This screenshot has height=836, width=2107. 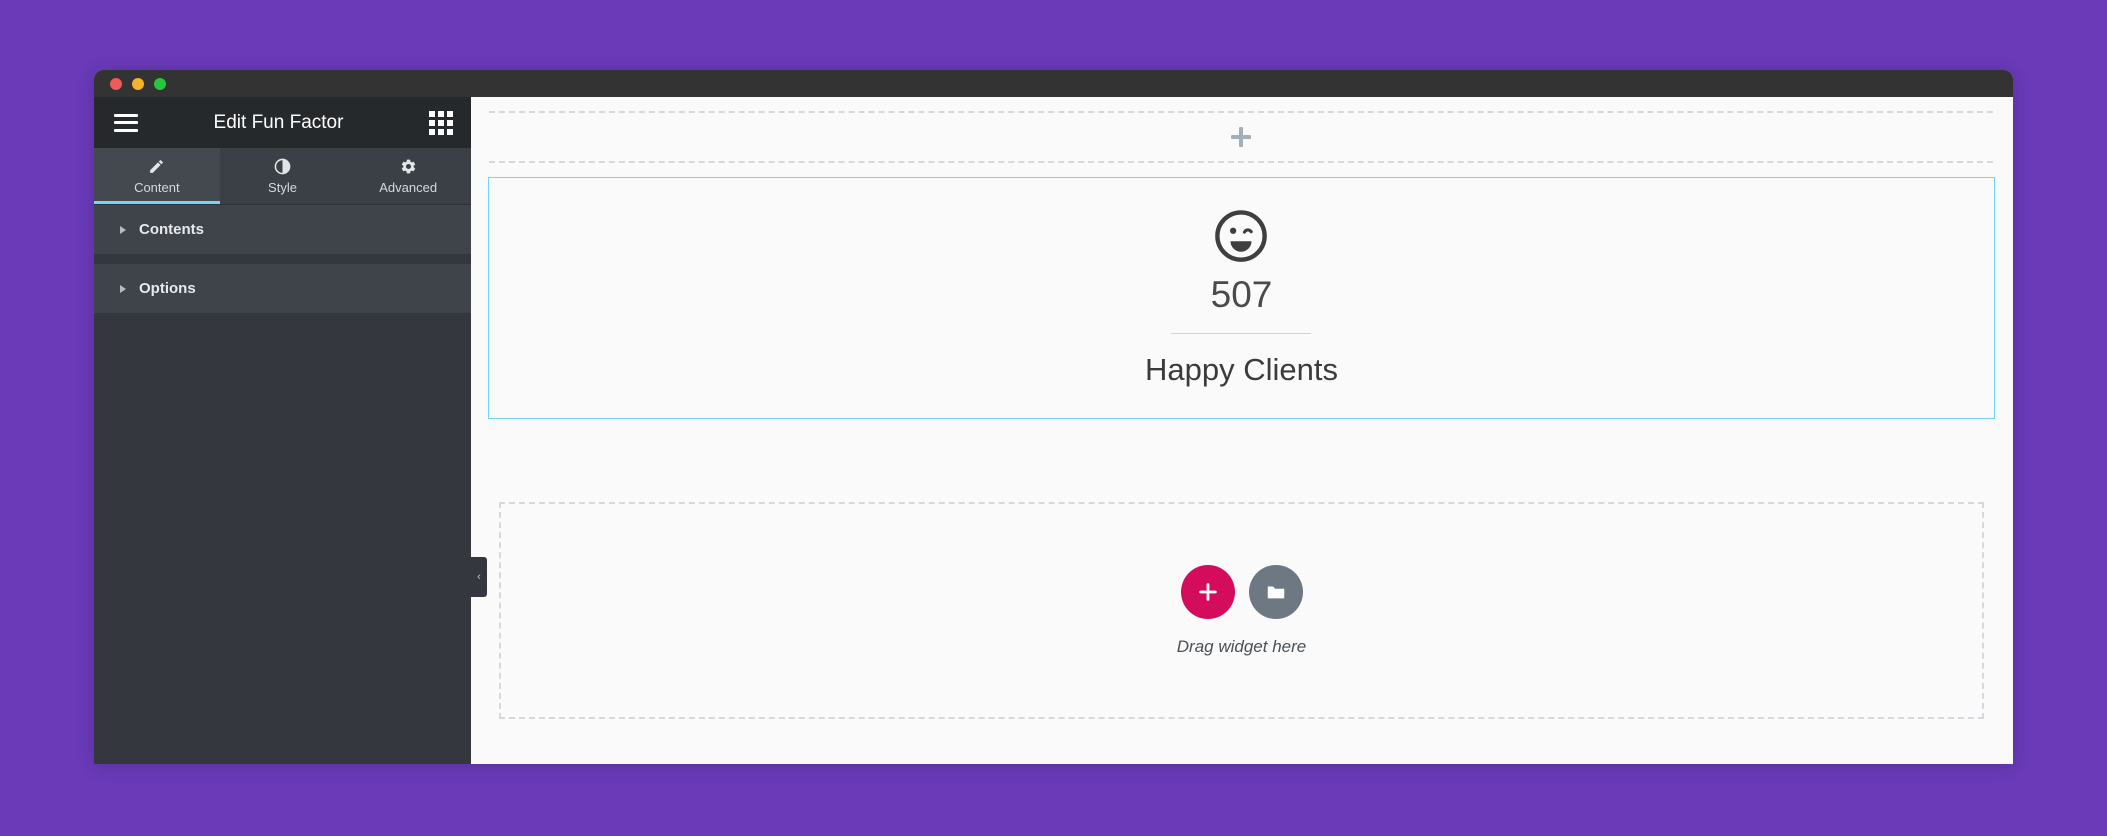 I want to click on folder-icon, so click(x=1275, y=592).